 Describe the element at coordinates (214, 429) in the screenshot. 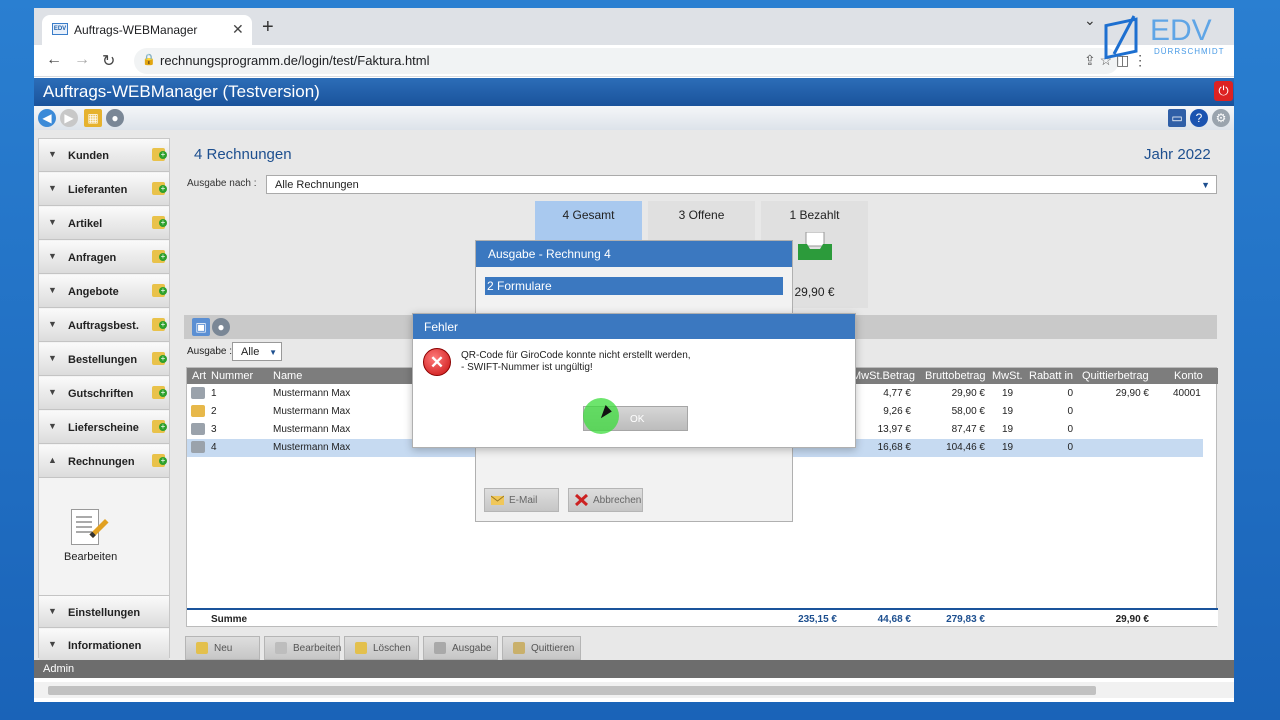

I see `cell-nummer: 3` at that location.